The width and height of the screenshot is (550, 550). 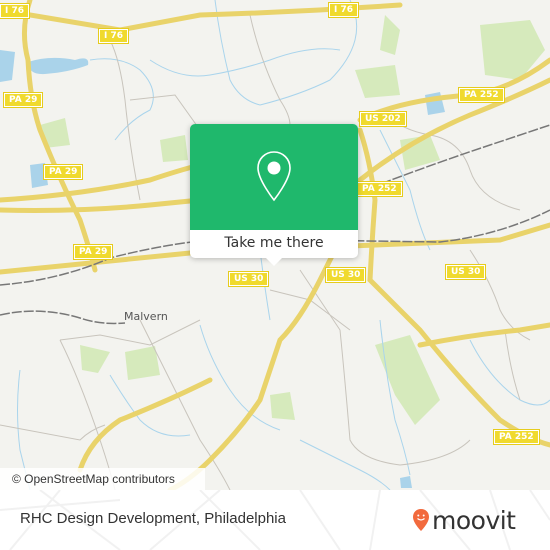 I want to click on road-shield: US 202, so click(x=383, y=119).